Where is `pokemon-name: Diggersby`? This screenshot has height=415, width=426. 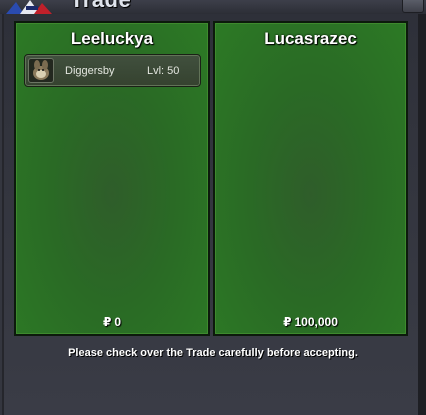 pokemon-name: Diggersby is located at coordinates (90, 71).